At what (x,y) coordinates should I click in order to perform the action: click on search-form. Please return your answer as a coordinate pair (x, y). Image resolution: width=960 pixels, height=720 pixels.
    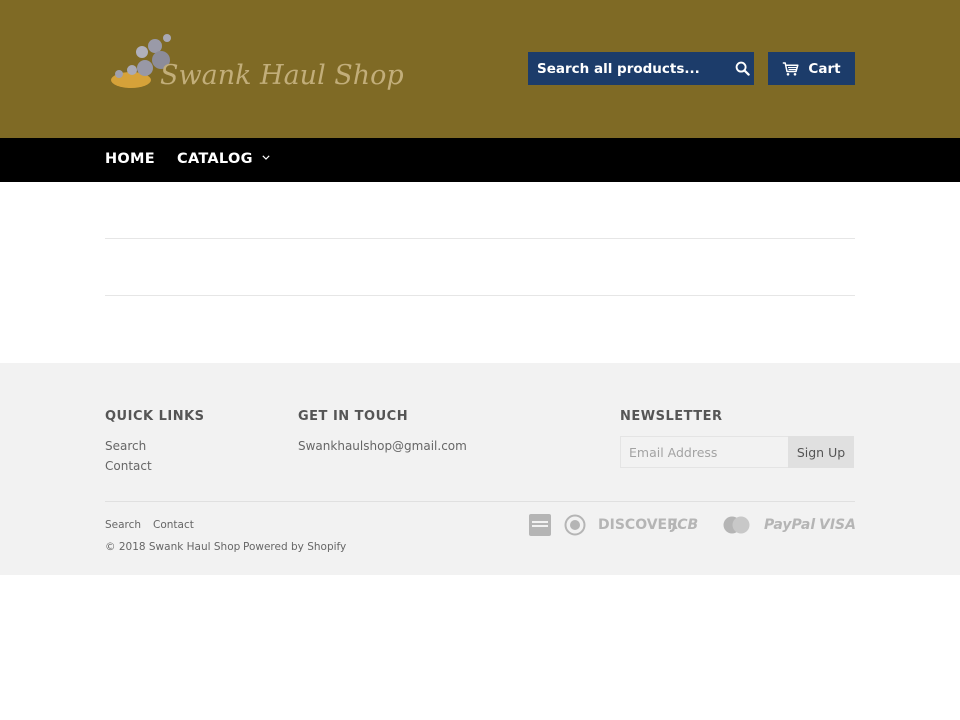
    Looking at the image, I should click on (641, 68).